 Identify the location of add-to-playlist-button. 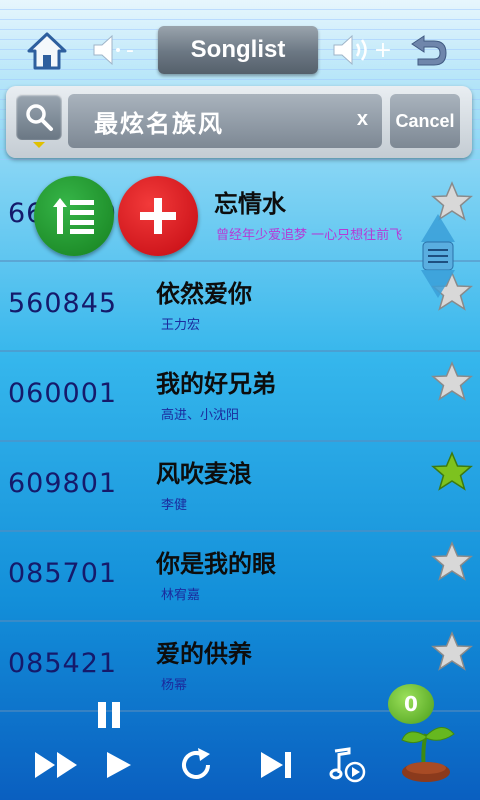
(158, 216).